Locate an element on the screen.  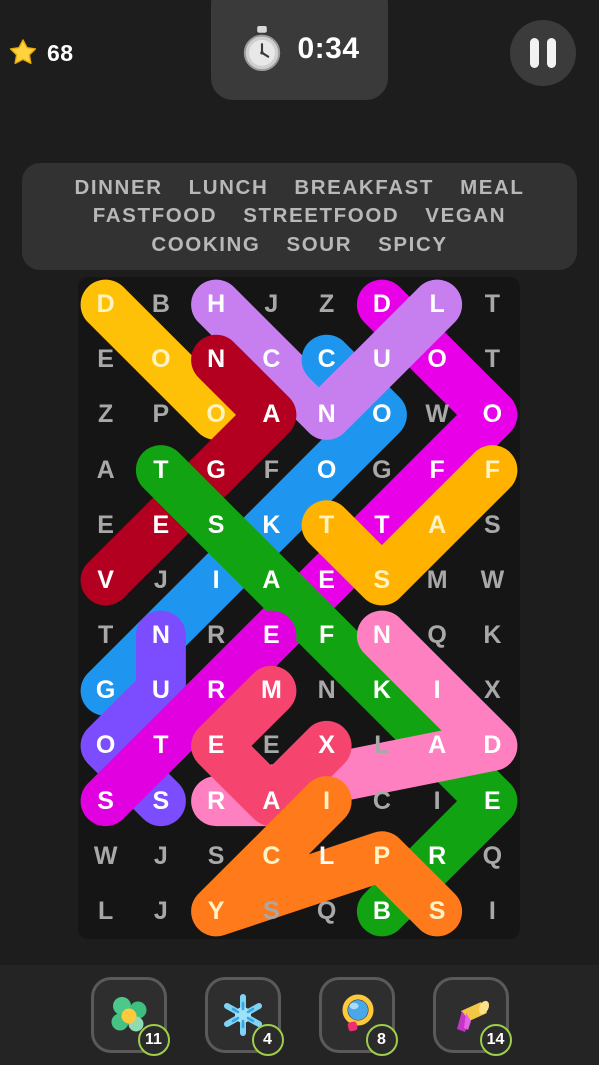
hint-powerup: 8 is located at coordinates (358, 1016).